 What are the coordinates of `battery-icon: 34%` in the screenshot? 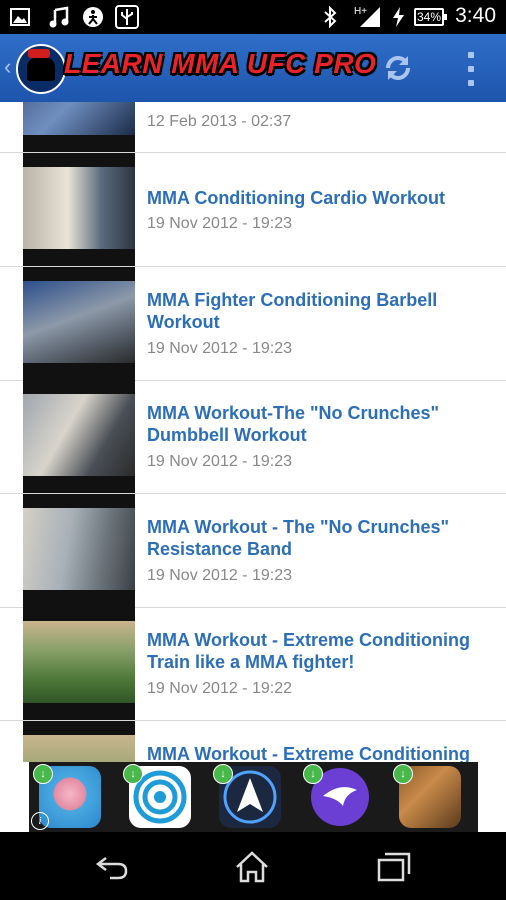 It's located at (430, 17).